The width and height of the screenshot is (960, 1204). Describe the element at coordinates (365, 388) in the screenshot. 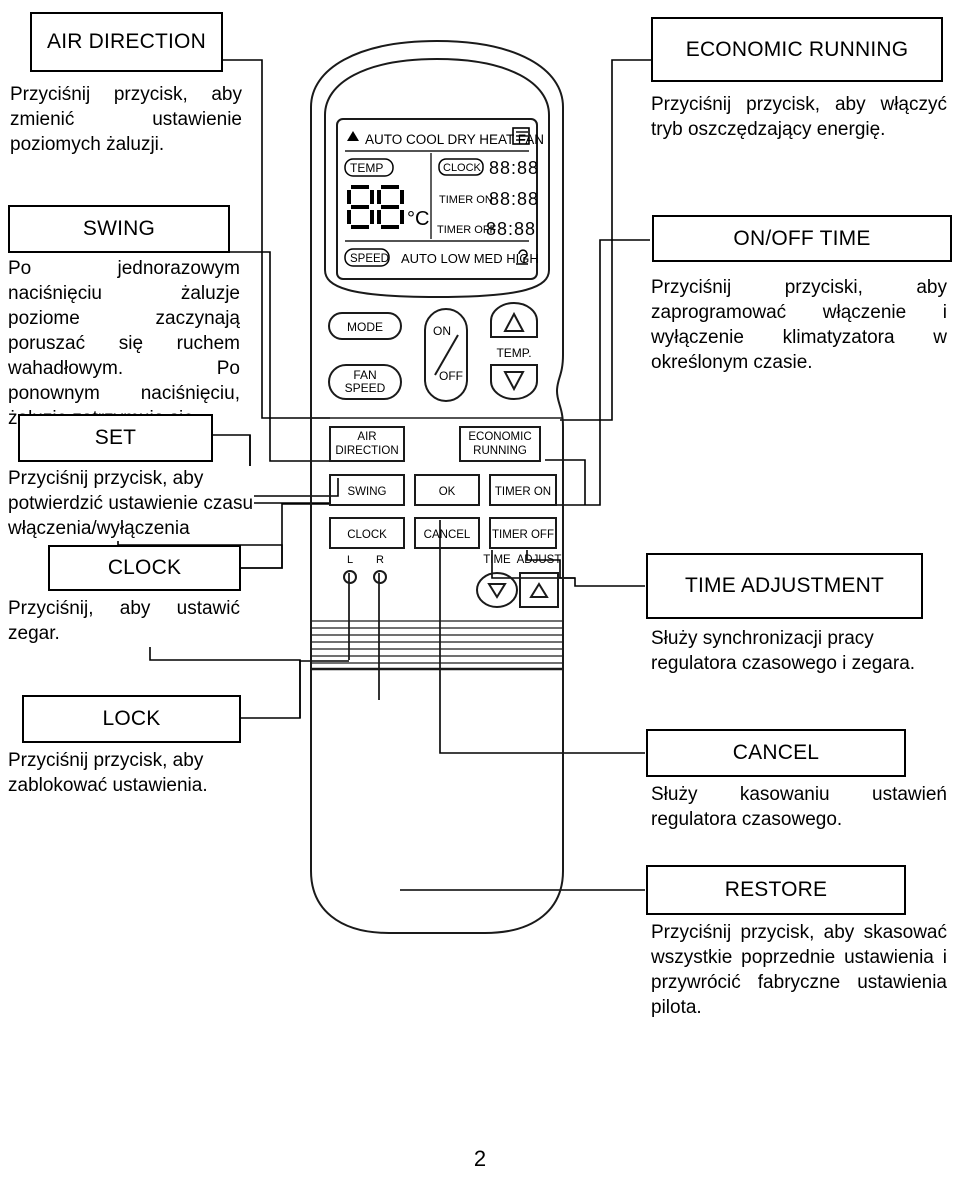

I see `button-speed-label: SPEED` at that location.